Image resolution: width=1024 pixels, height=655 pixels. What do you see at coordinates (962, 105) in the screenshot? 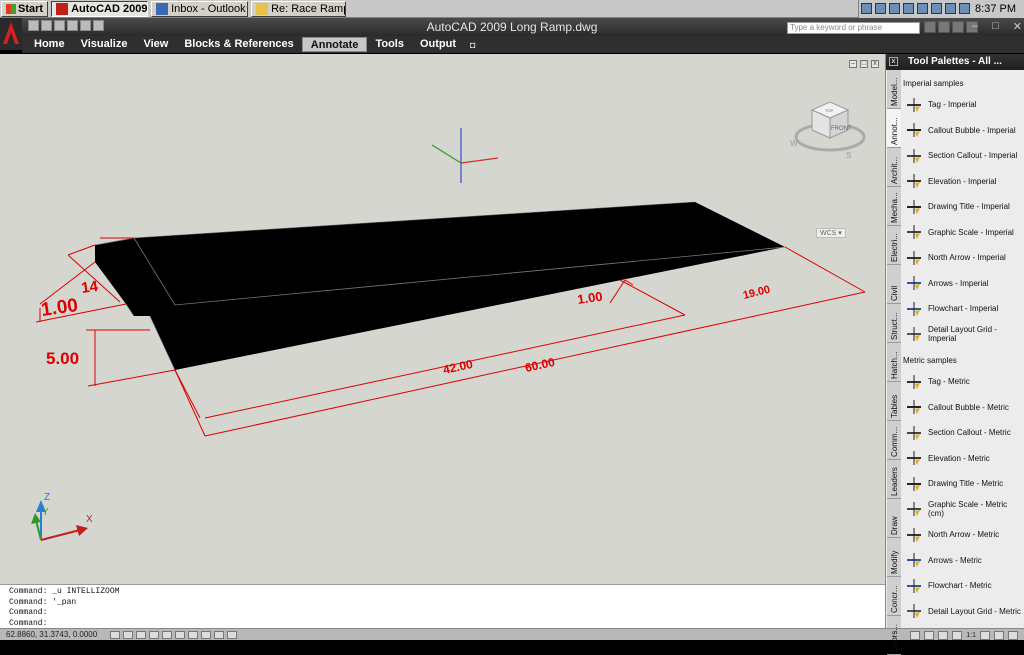
I see `palette-tool: Tag - Imperial` at bounding box center [962, 105].